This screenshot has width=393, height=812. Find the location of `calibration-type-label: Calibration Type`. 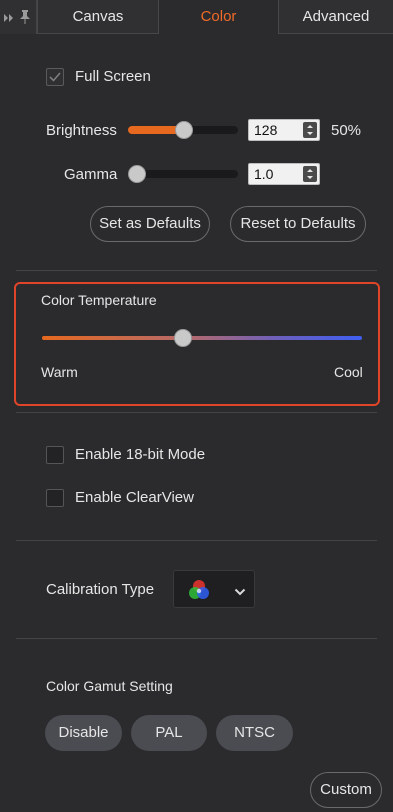

calibration-type-label: Calibration Type is located at coordinates (100, 589).